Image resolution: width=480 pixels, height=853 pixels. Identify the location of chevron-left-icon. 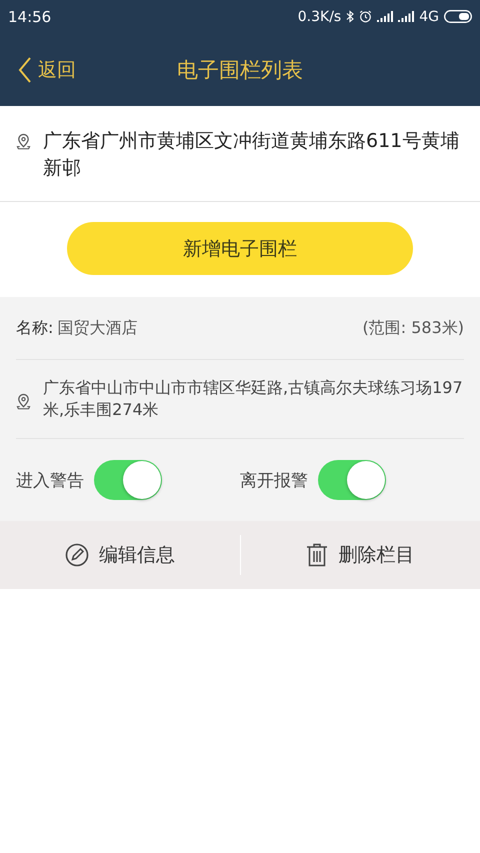
(25, 70).